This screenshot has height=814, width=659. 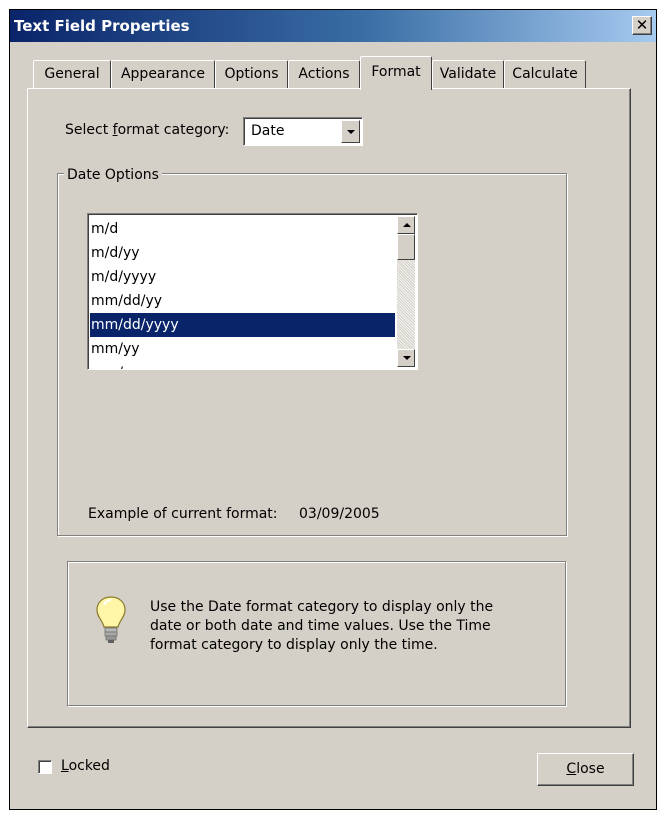 I want to click on label-part: Select, so click(x=89, y=130).